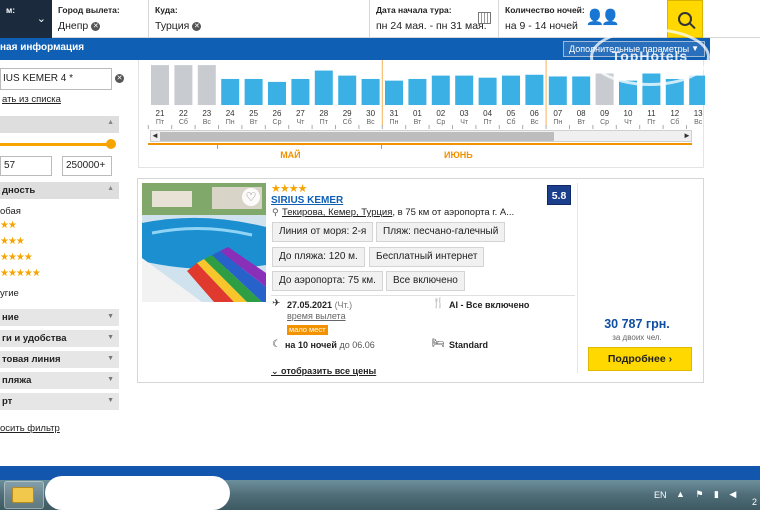 Image resolution: width=760 pixels, height=510 pixels. Describe the element at coordinates (708, 494) in the screenshot. I see `tray-icons: ▲ ⚑ ▮ ◀` at that location.